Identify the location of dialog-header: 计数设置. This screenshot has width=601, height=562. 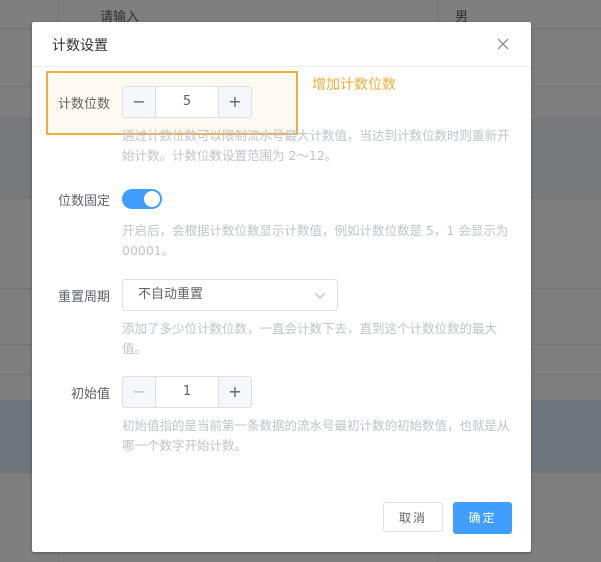
(281, 44).